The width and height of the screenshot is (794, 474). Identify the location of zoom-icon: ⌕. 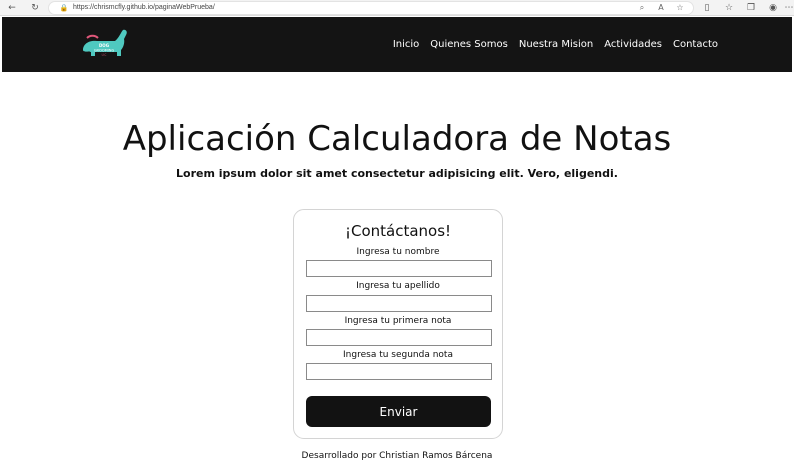
(642, 8).